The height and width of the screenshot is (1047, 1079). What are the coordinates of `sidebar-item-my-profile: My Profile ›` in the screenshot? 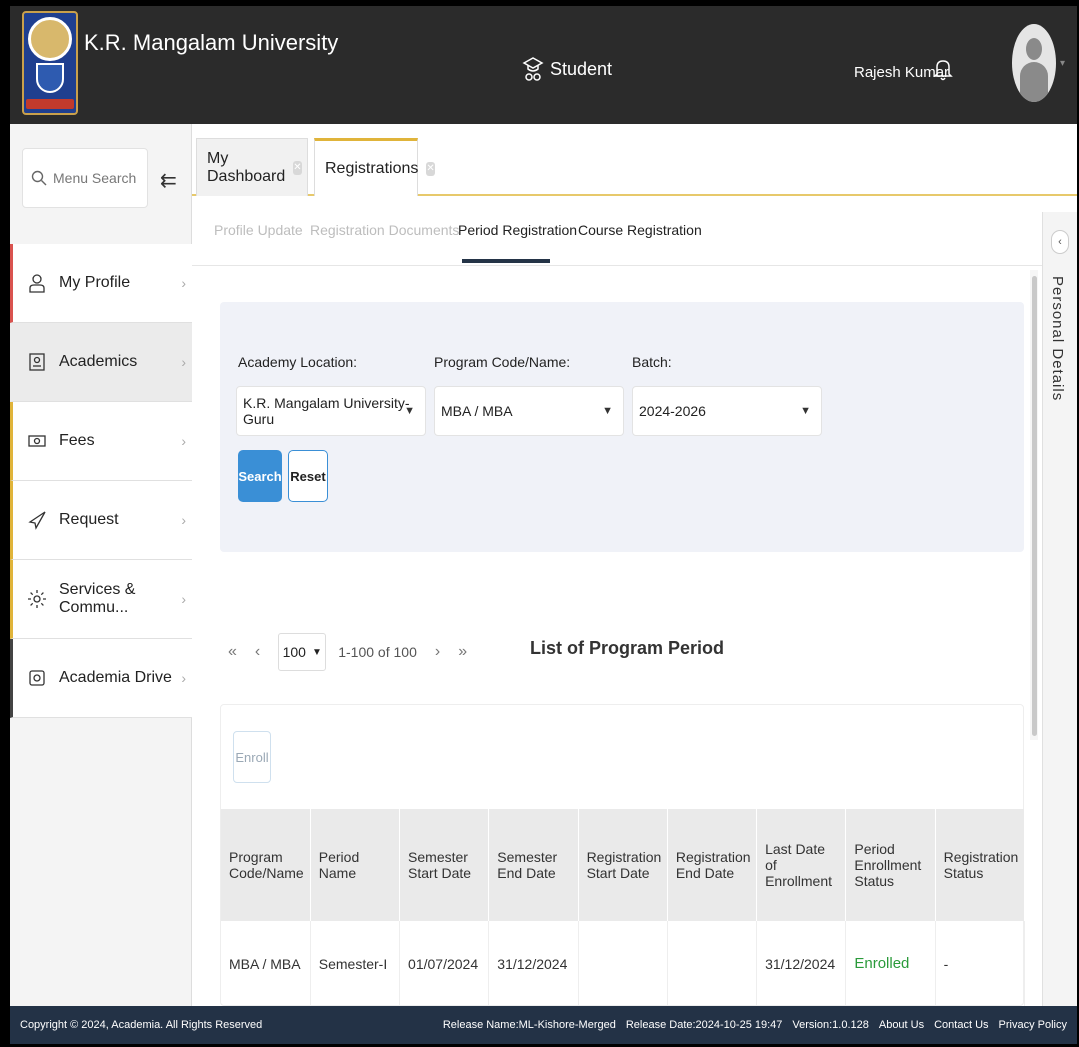 It's located at (101, 283).